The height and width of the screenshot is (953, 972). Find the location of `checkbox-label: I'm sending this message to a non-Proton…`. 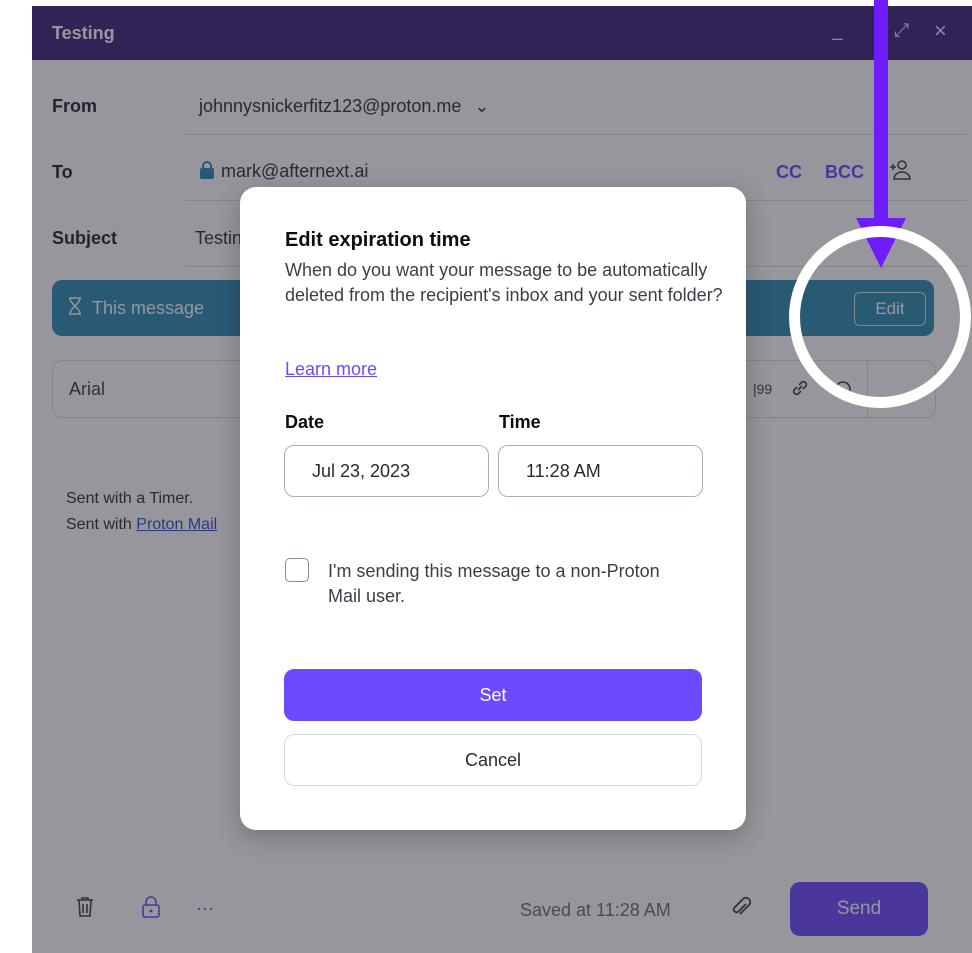

checkbox-label: I'm sending this message to a non-Proton… is located at coordinates (508, 584).